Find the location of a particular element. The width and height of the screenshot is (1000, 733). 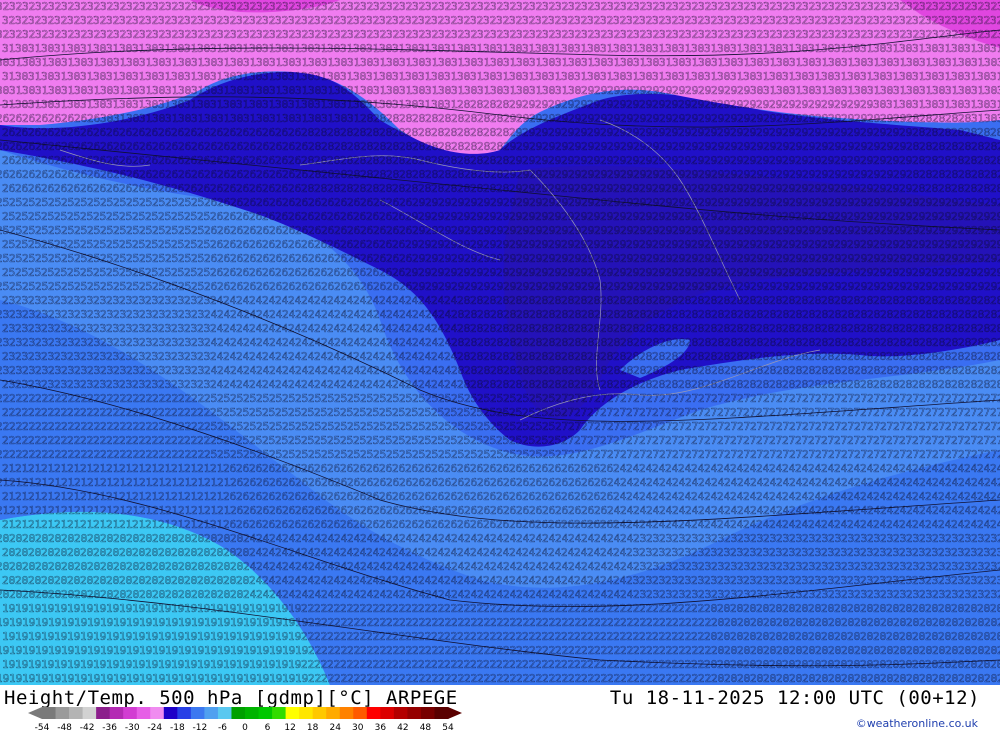

legend-tick-label: 24 is located at coordinates (334, 728).